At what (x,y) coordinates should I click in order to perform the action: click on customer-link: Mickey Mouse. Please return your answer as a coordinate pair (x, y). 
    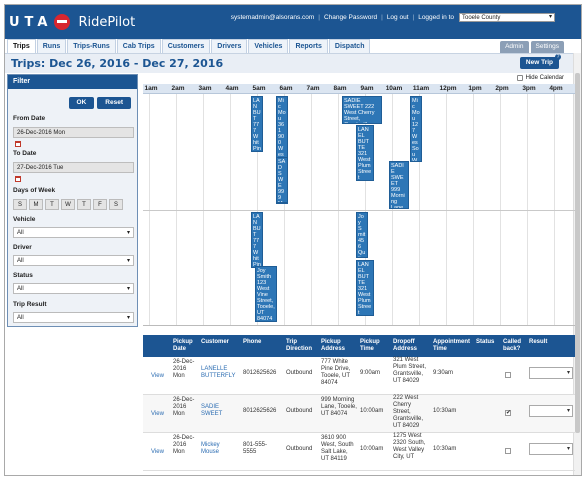
    Looking at the image, I should click on (215, 449).